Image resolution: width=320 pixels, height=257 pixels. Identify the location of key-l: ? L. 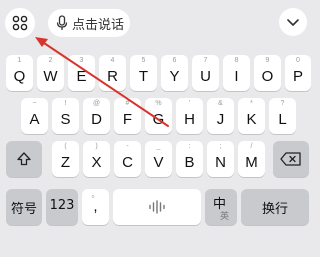
(282, 116).